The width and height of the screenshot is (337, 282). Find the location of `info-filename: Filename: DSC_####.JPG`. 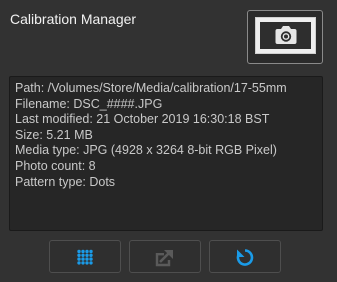

info-filename: Filename: DSC_####.JPG is located at coordinates (89, 103).